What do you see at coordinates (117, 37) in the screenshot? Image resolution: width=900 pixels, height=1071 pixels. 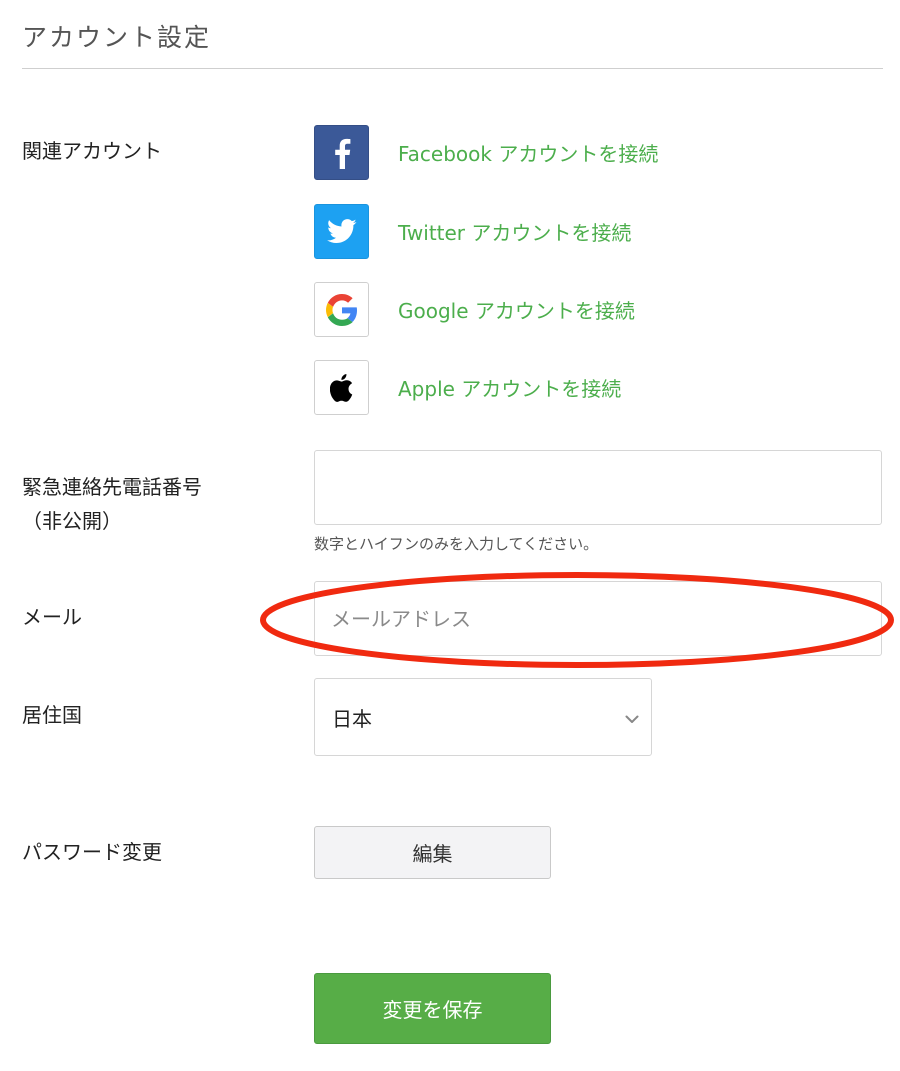 I see `page-title: アカウント設定` at bounding box center [117, 37].